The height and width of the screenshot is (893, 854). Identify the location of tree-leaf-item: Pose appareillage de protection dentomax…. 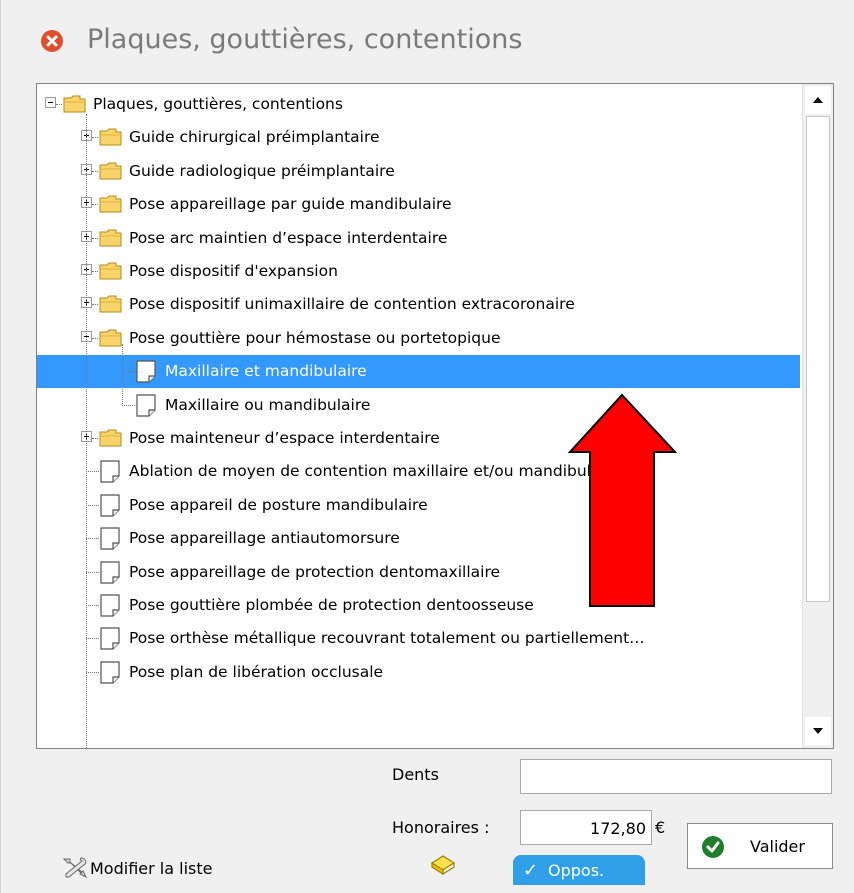
(420, 572).